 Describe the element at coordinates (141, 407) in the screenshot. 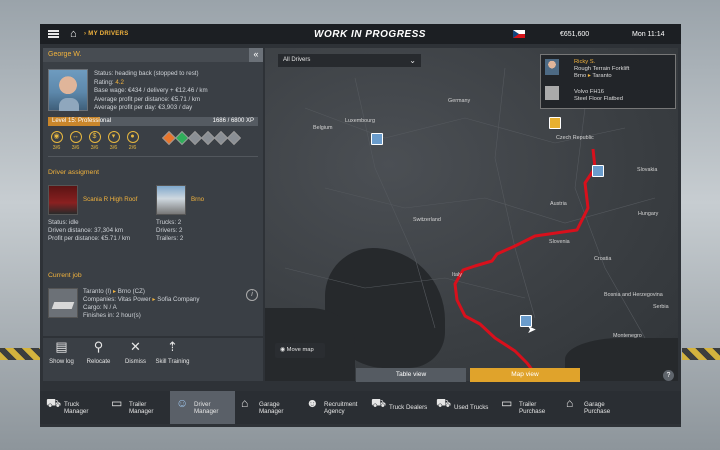

I see `nav-label: Trailer Manager` at that location.